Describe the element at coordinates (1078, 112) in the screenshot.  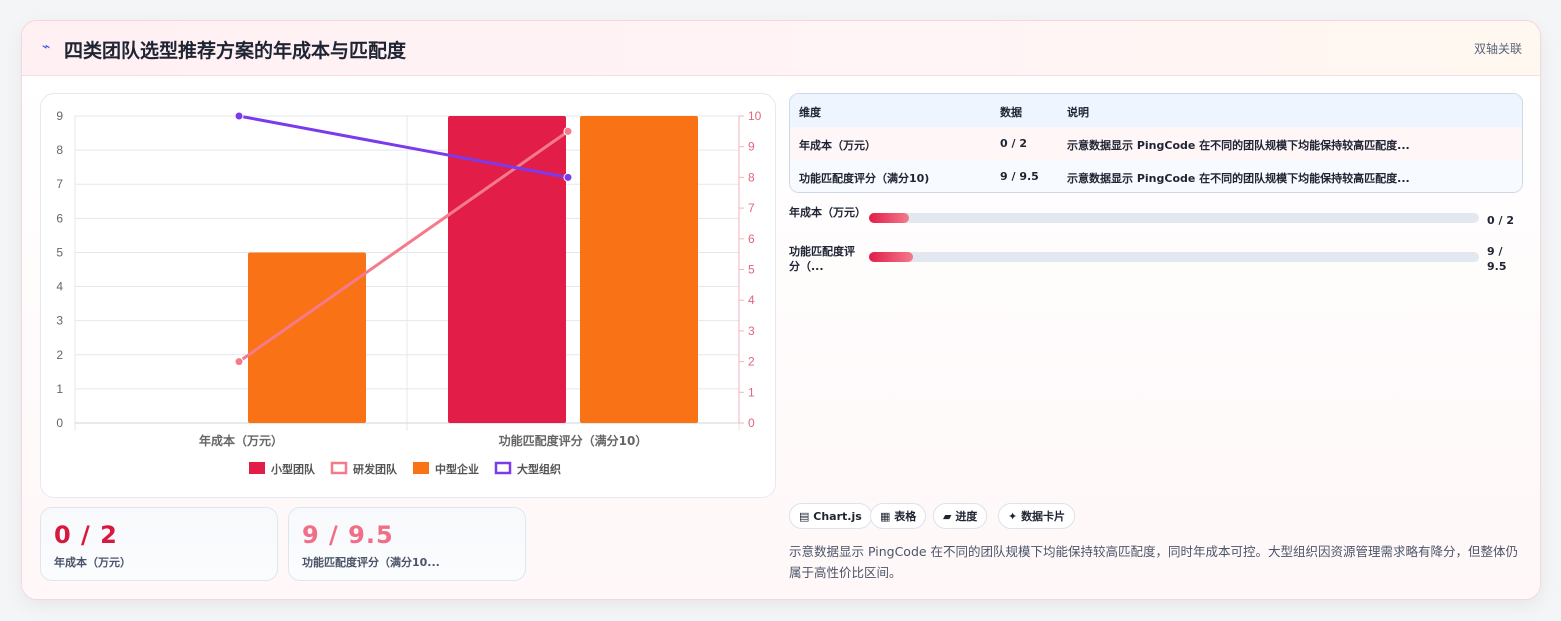
I see `table-header: 说明` at that location.